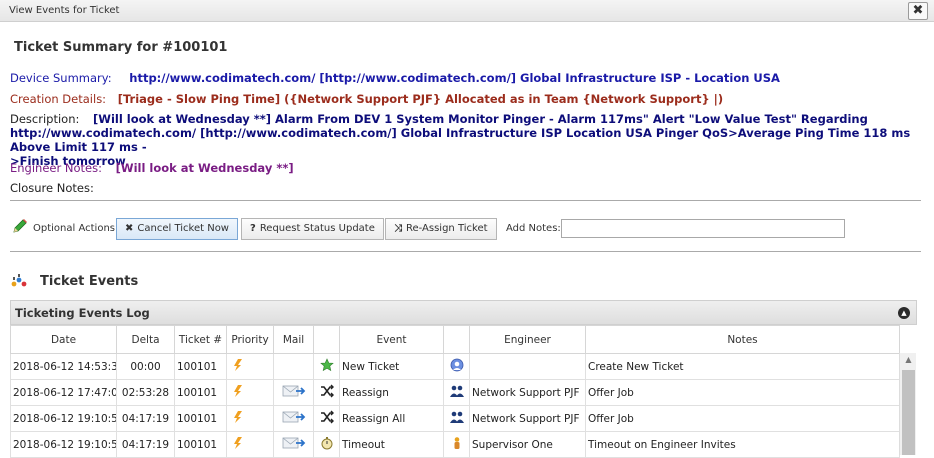 This screenshot has width=934, height=458. What do you see at coordinates (527, 444) in the screenshot?
I see `engineer-cell: Supervisor One` at bounding box center [527, 444].